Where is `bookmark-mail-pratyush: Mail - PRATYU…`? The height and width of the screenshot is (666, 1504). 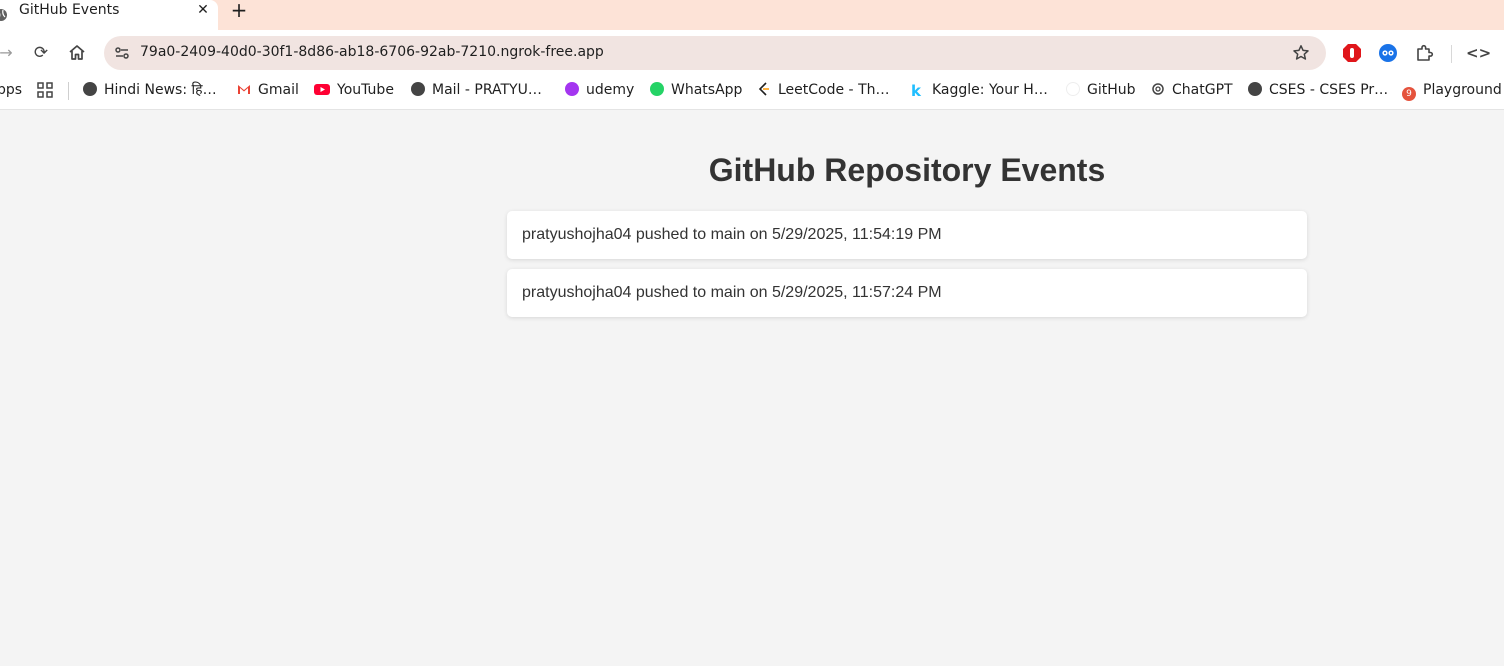
bookmark-mail-pratyush: Mail - PRATYU… is located at coordinates (476, 93).